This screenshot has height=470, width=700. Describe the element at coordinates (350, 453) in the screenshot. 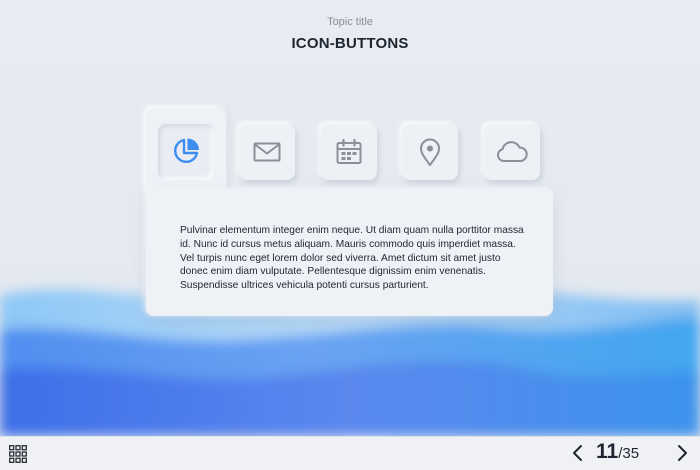

I see `bottom-navigation-bar` at that location.